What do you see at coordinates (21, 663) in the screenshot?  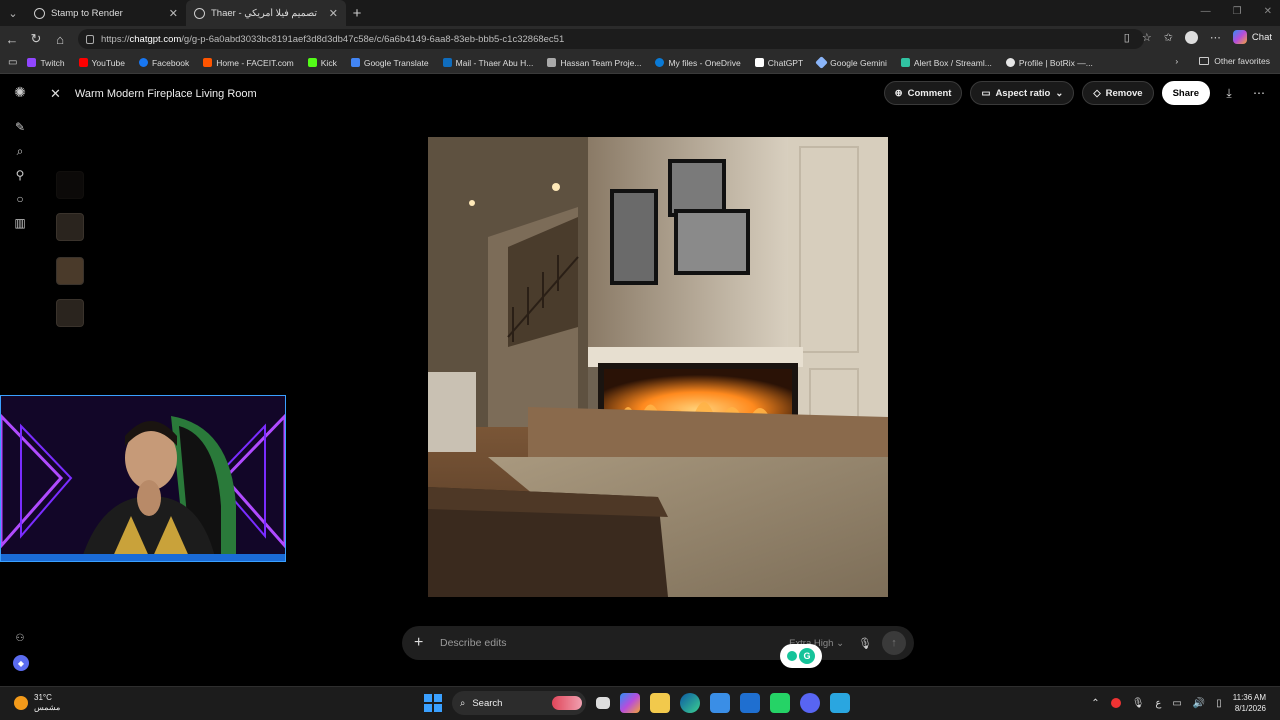 I see `upgrade-icon: ◆` at bounding box center [21, 663].